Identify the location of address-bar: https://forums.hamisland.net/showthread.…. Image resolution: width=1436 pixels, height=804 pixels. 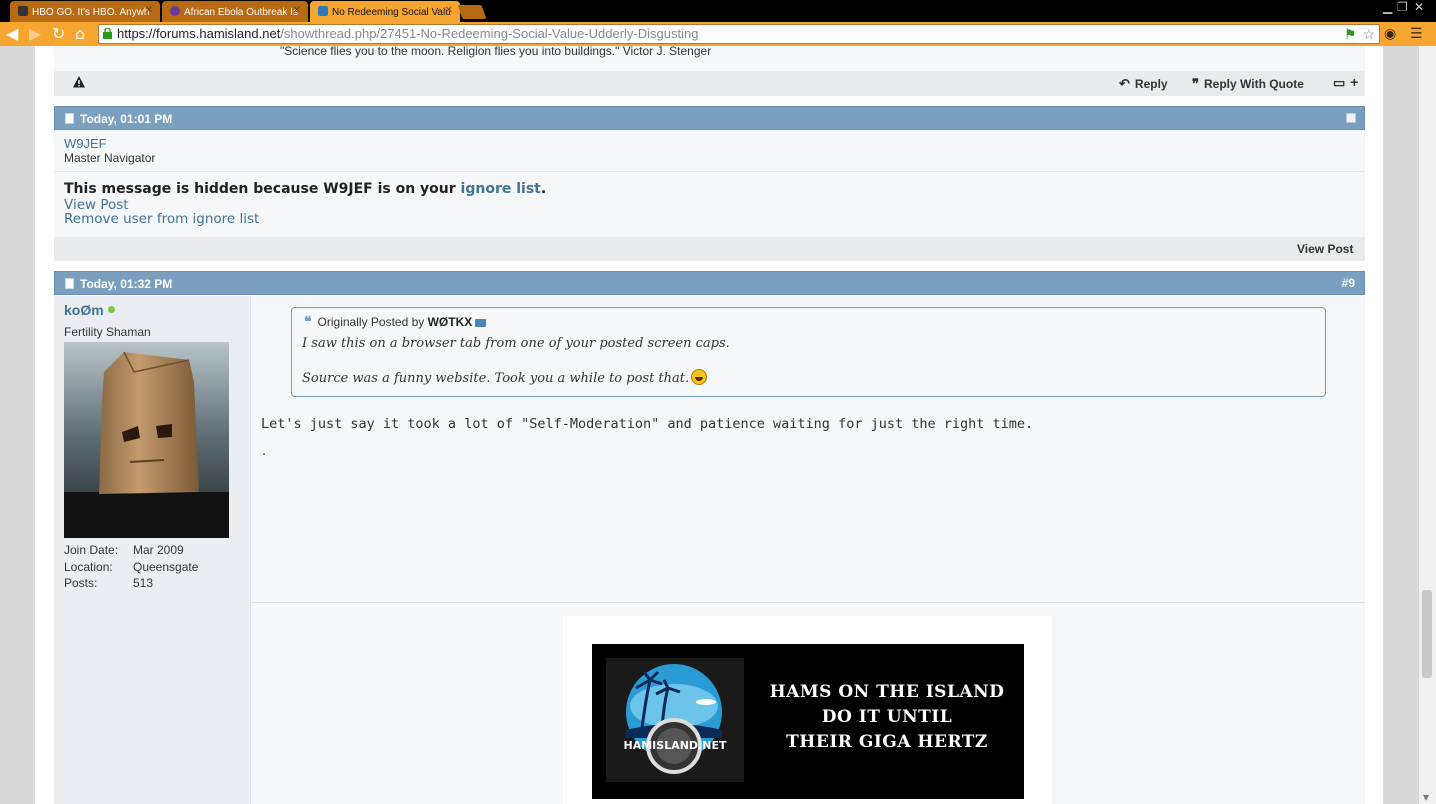
(739, 34).